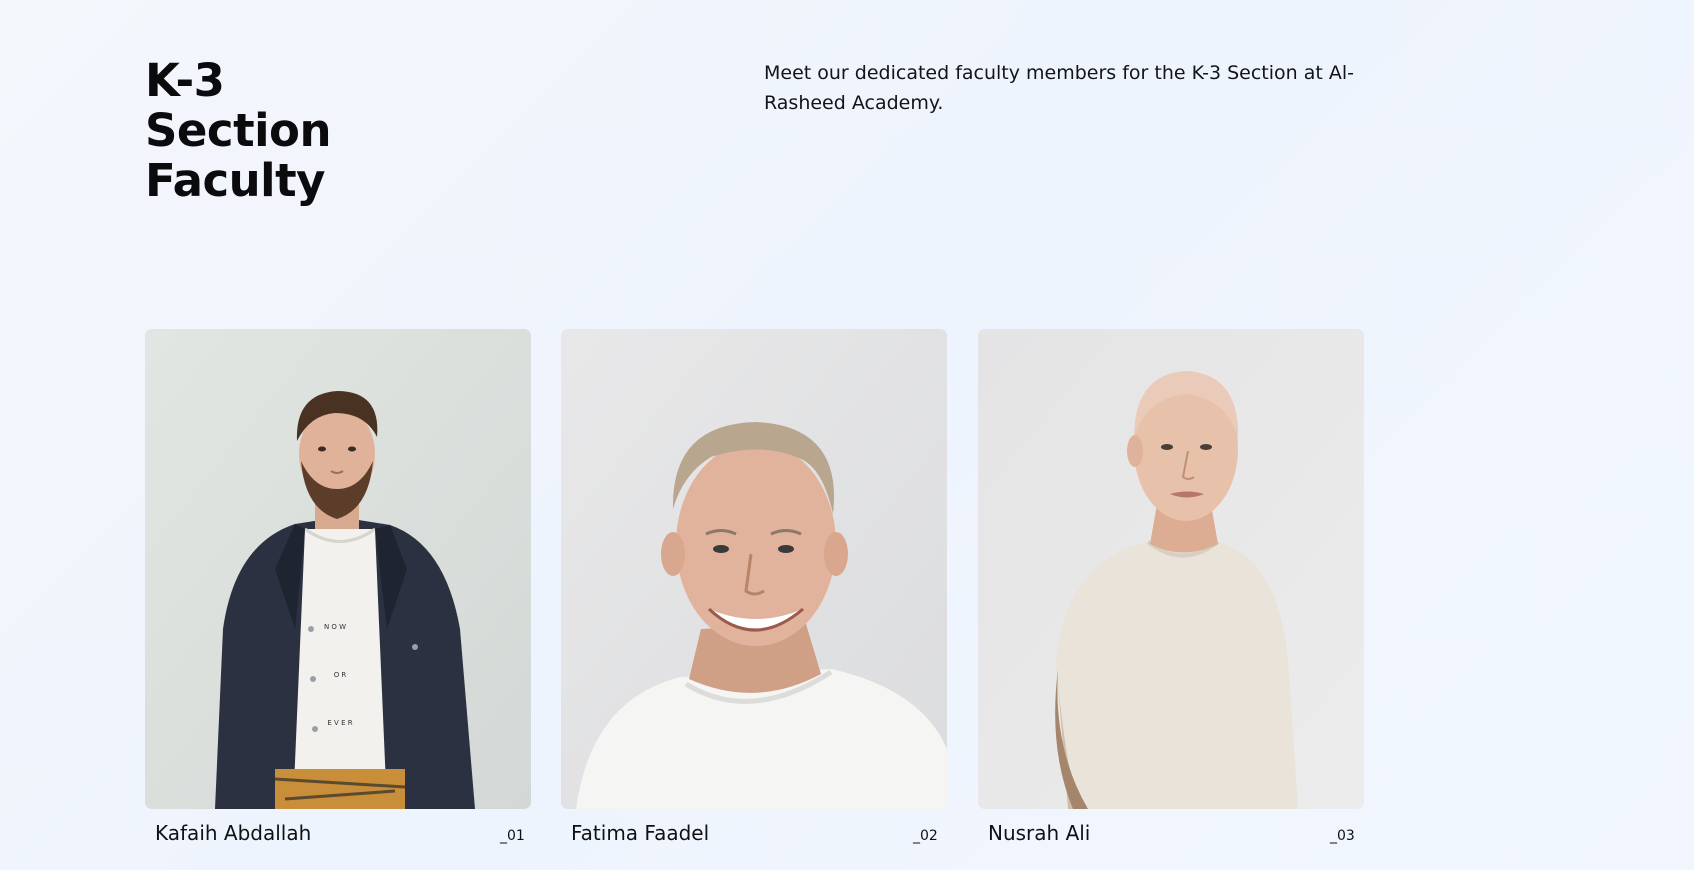 The width and height of the screenshot is (1694, 870). I want to click on portrait-woman-beige-tee-icon, so click(1171, 569).